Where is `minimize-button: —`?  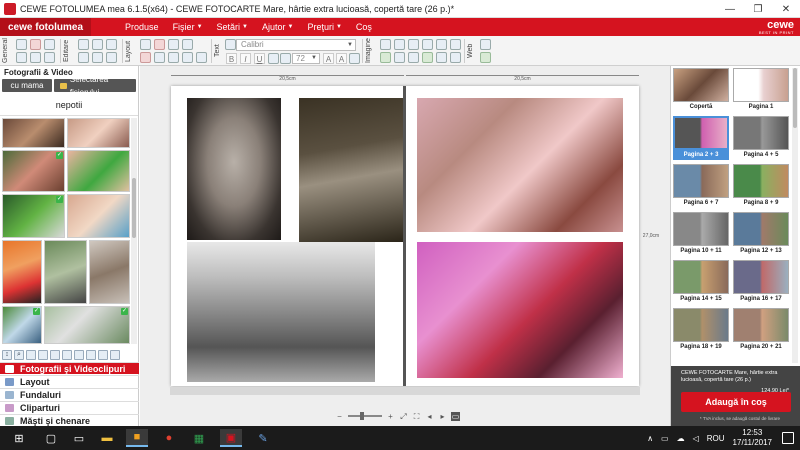
minimize-button: — is located at coordinates (730, 9).